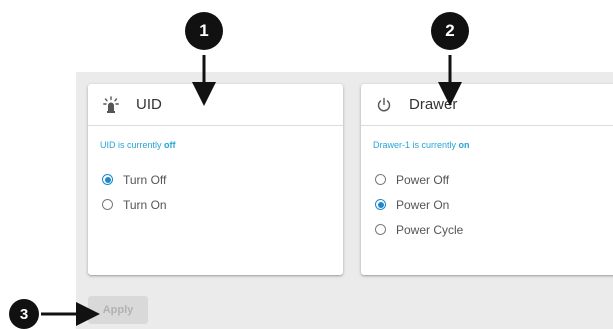 The height and width of the screenshot is (329, 613). I want to click on drawer-status-text: Drawer-1 is currently on, so click(487, 140).